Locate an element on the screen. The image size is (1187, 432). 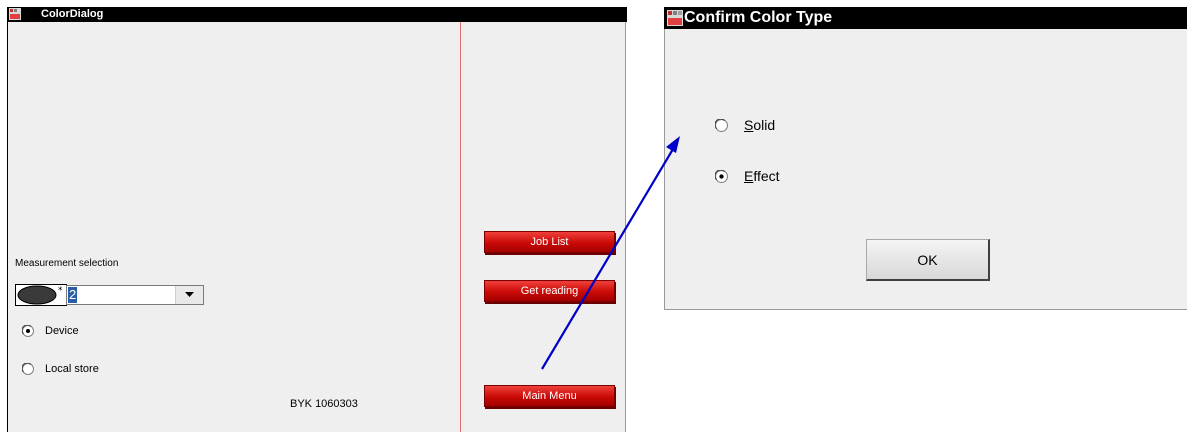
annotation-arrow-icon is located at coordinates (610, 253).